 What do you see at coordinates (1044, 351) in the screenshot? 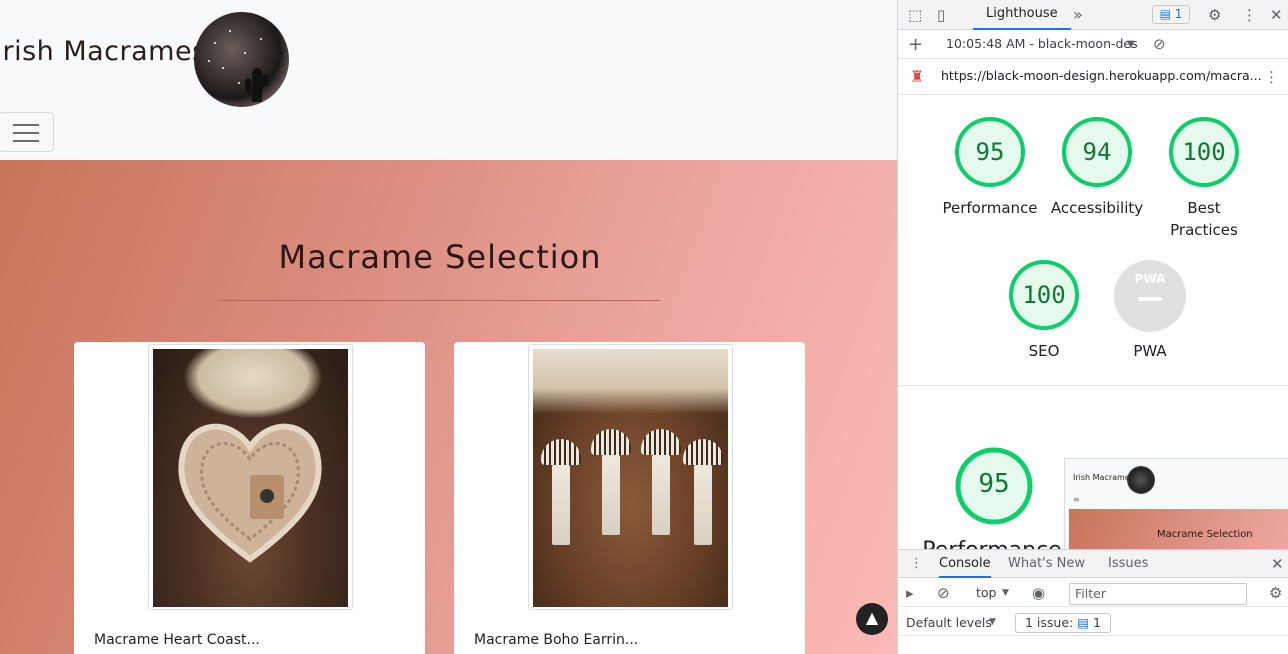
I see `score-label: SEO` at bounding box center [1044, 351].